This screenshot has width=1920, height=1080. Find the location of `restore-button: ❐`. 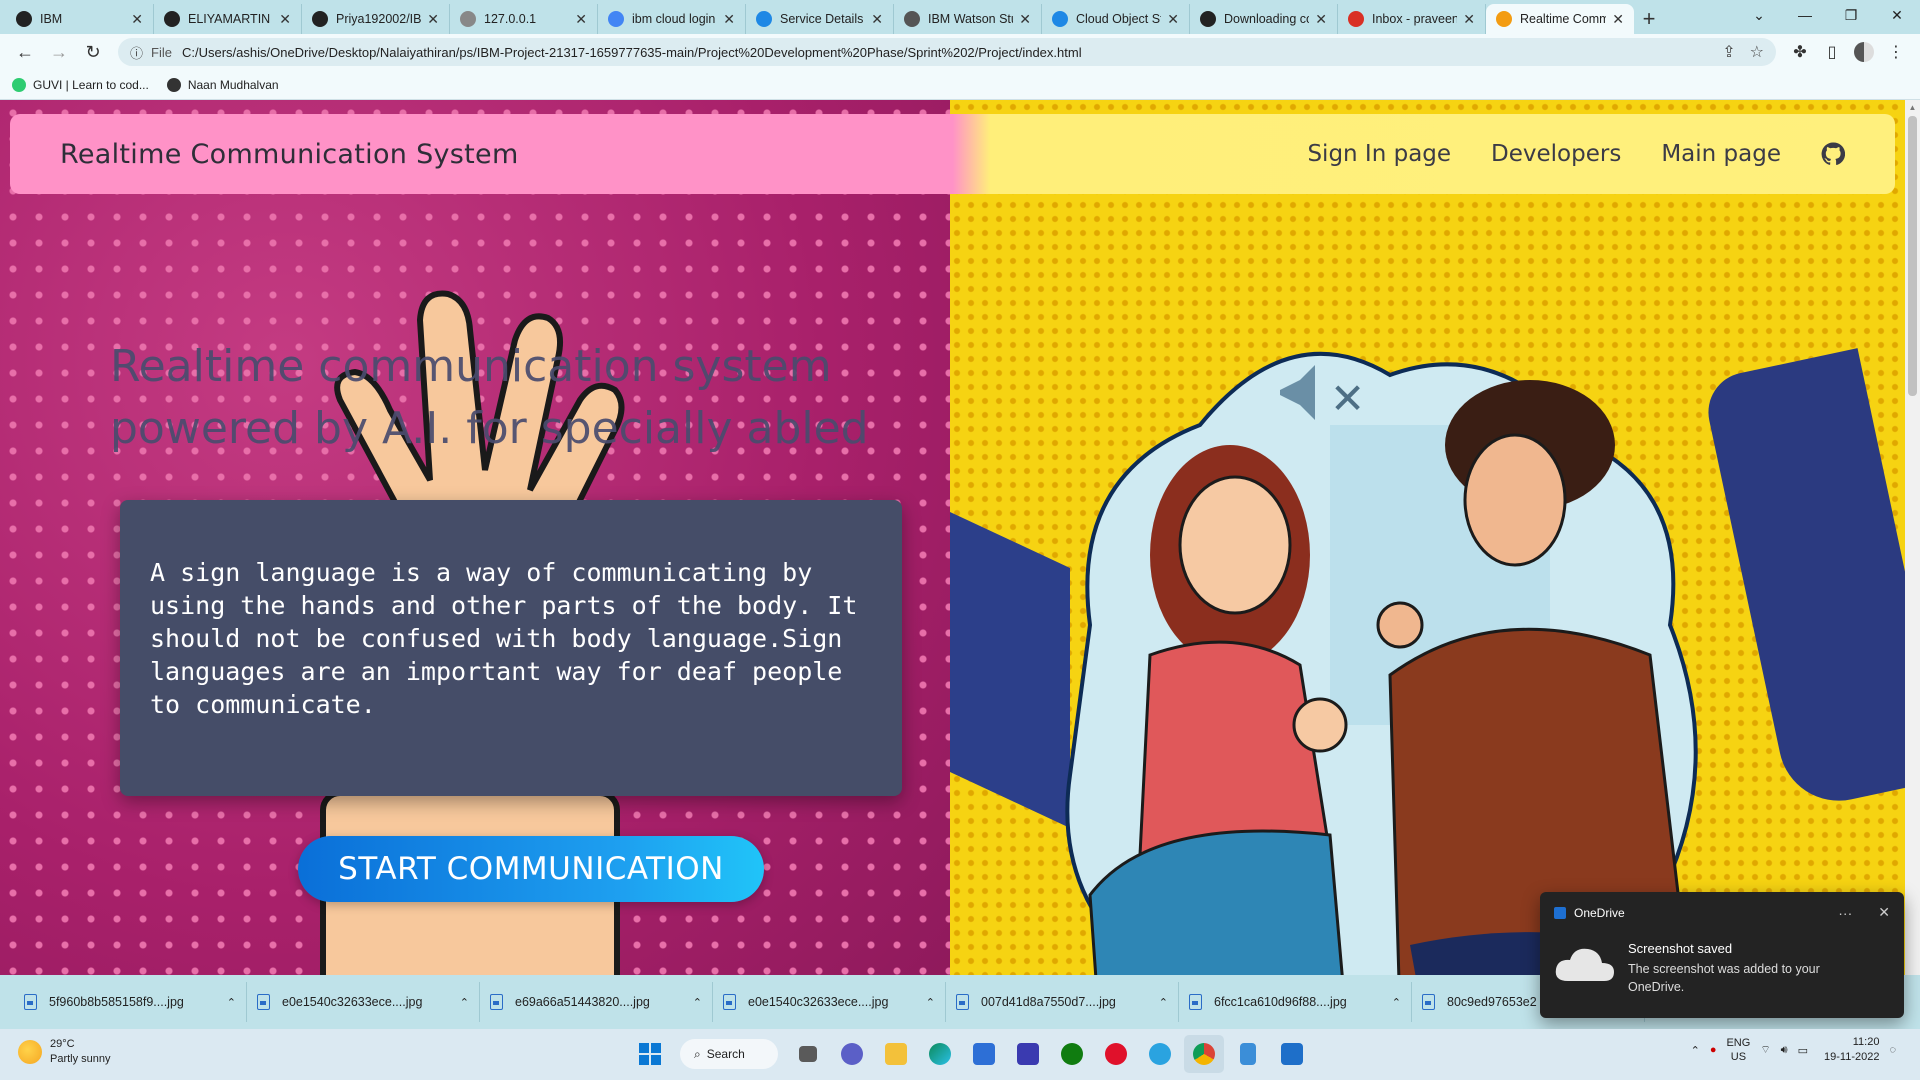

restore-button: ❐ is located at coordinates (1851, 15).